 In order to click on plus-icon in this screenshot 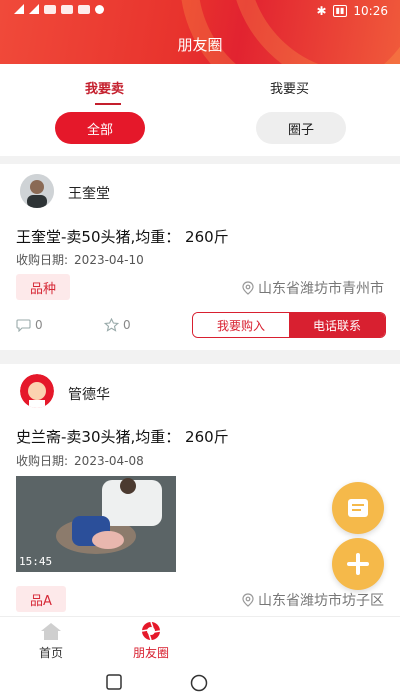, I will do `click(358, 564)`.